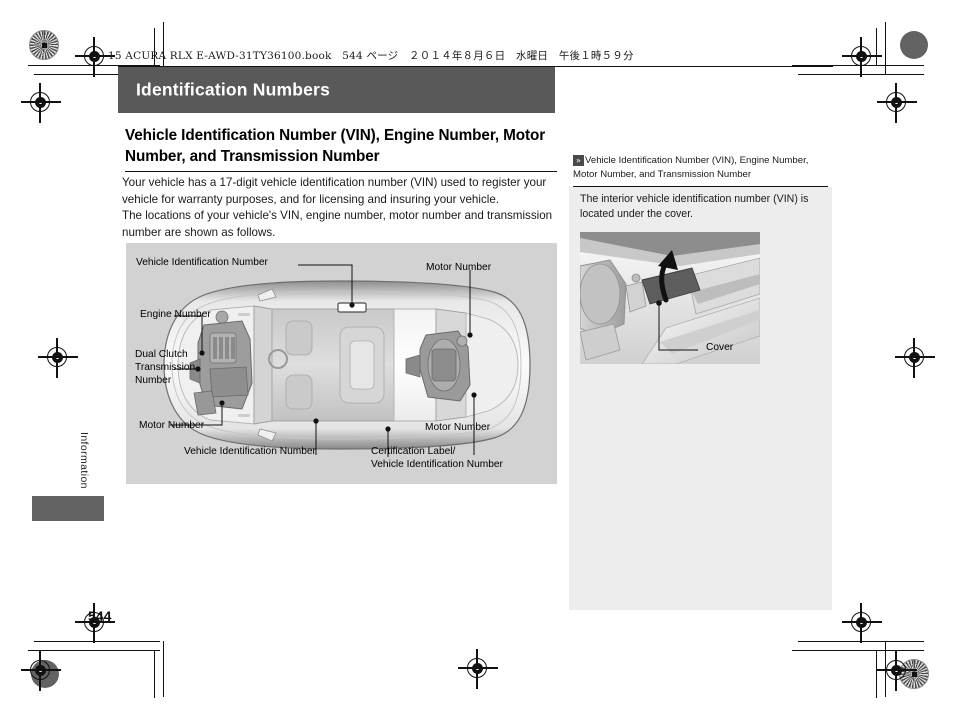  Describe the element at coordinates (175, 314) in the screenshot. I see `label-engine-number: Engine Number` at that location.